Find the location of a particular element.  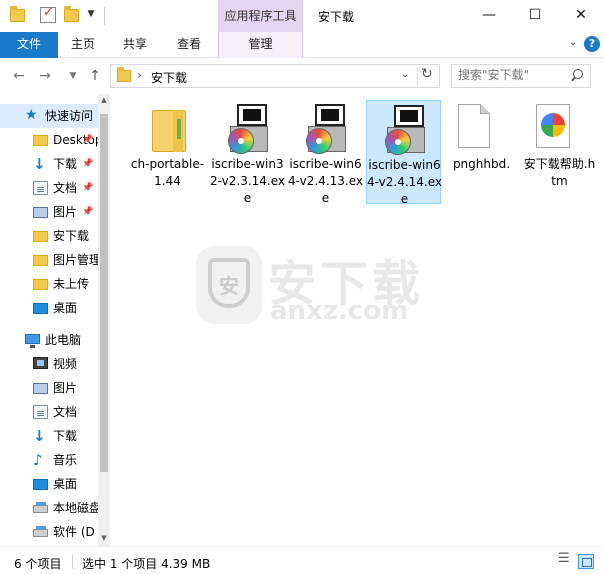

file-item: pnghhbd. is located at coordinates (481, 152).